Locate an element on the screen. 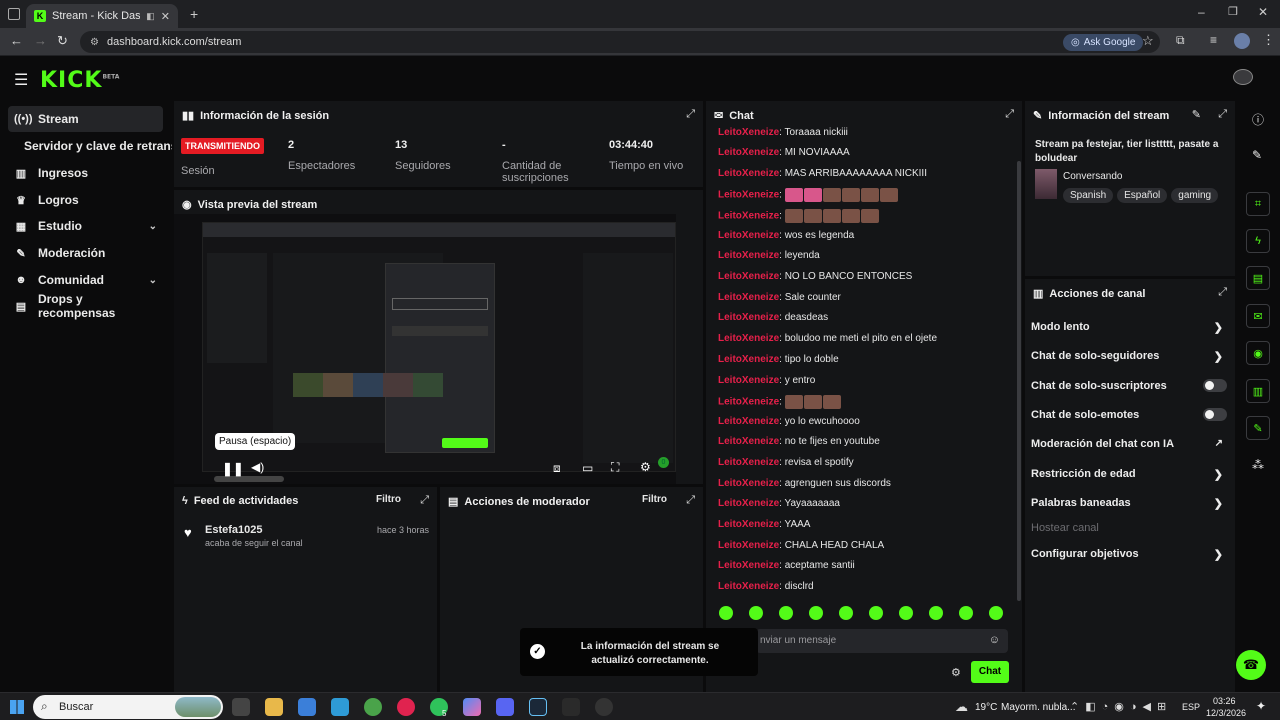 This screenshot has width=1280, height=720. profile-avatar is located at coordinates (1242, 41).